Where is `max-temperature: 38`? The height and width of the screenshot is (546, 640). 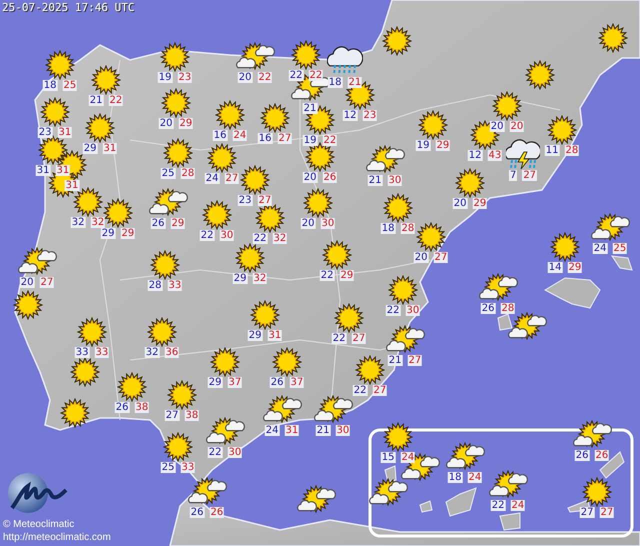 max-temperature: 38 is located at coordinates (192, 415).